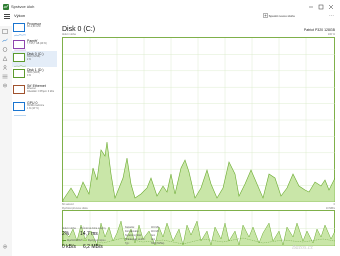  I want to click on minimize-button, so click(311, 6).